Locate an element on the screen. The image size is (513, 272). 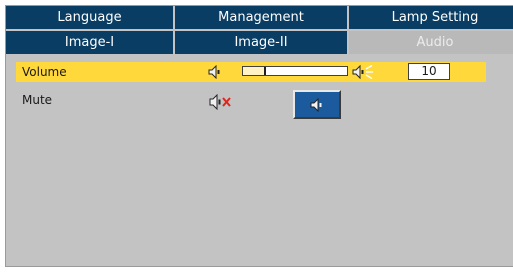
volume-label: Volume is located at coordinates (44, 72).